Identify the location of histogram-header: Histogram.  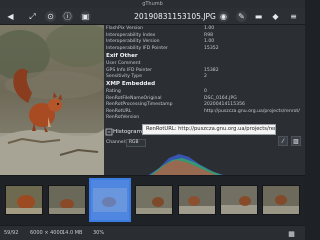
(124, 132).